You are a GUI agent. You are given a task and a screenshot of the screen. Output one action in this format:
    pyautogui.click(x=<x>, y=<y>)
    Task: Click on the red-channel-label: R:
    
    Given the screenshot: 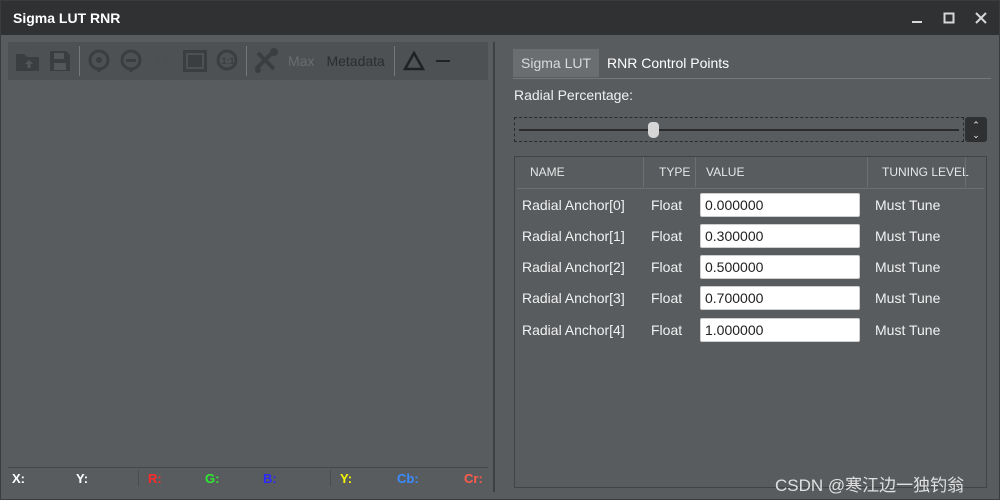 What is the action you would take?
    pyautogui.click(x=155, y=478)
    